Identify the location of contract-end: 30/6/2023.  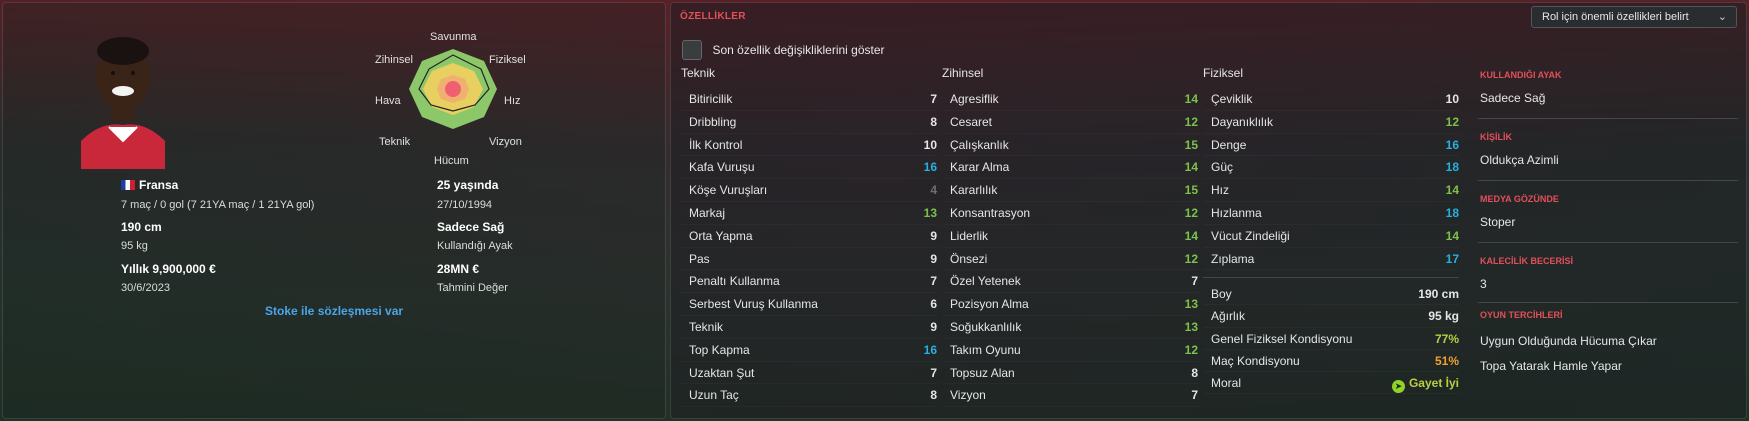
(145, 288).